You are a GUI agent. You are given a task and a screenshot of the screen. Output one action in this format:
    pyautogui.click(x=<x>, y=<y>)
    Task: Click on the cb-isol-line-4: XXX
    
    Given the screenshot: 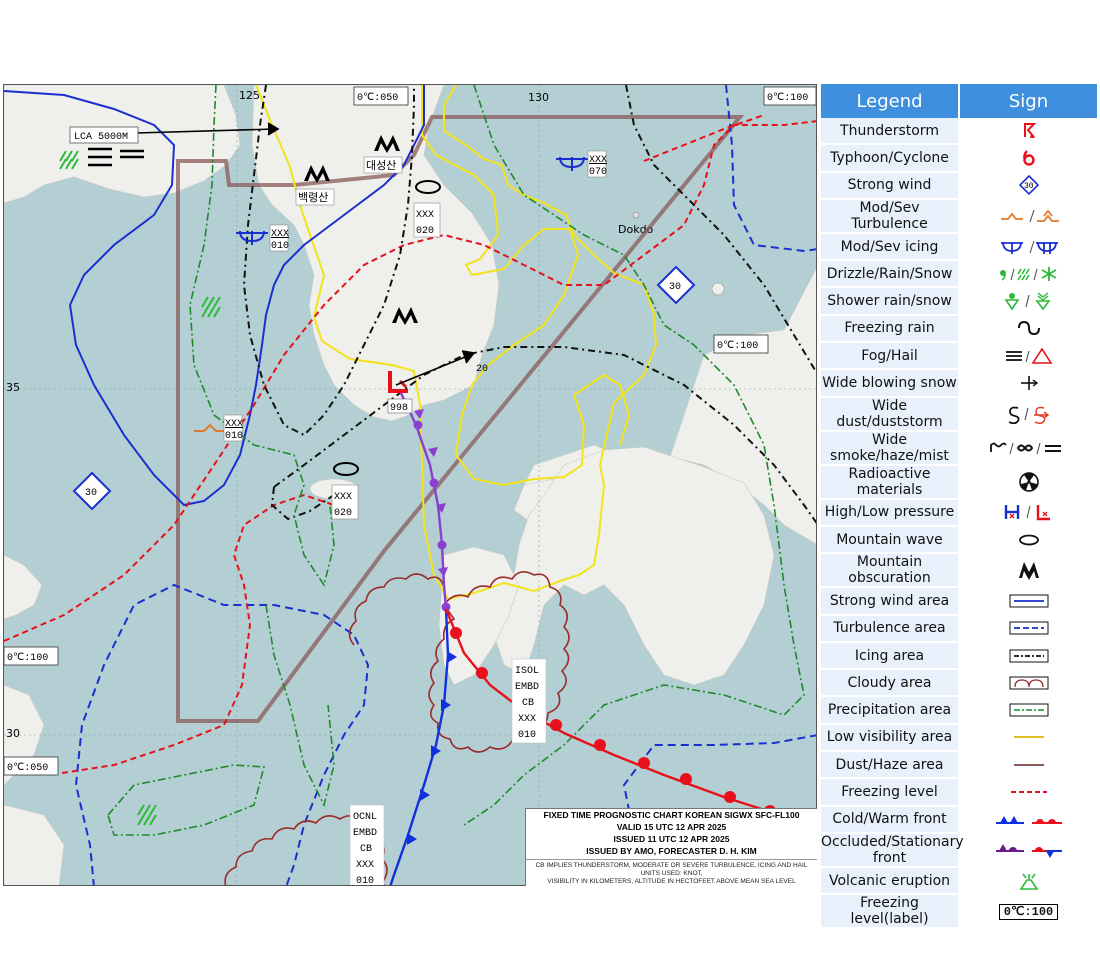 What is the action you would take?
    pyautogui.click(x=527, y=719)
    